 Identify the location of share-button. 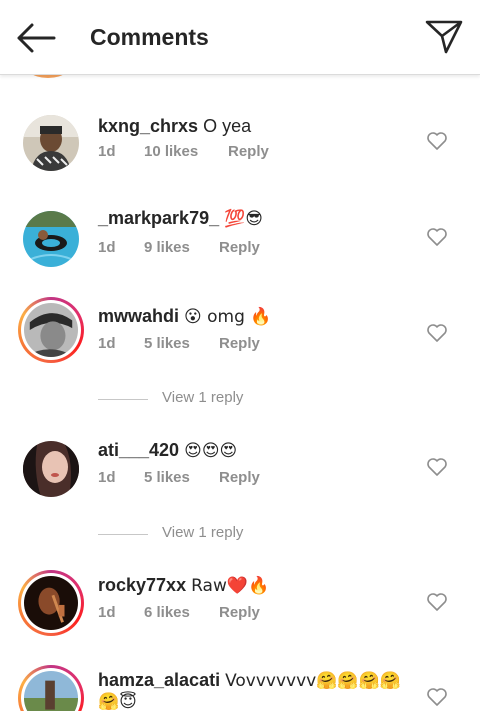
(444, 37).